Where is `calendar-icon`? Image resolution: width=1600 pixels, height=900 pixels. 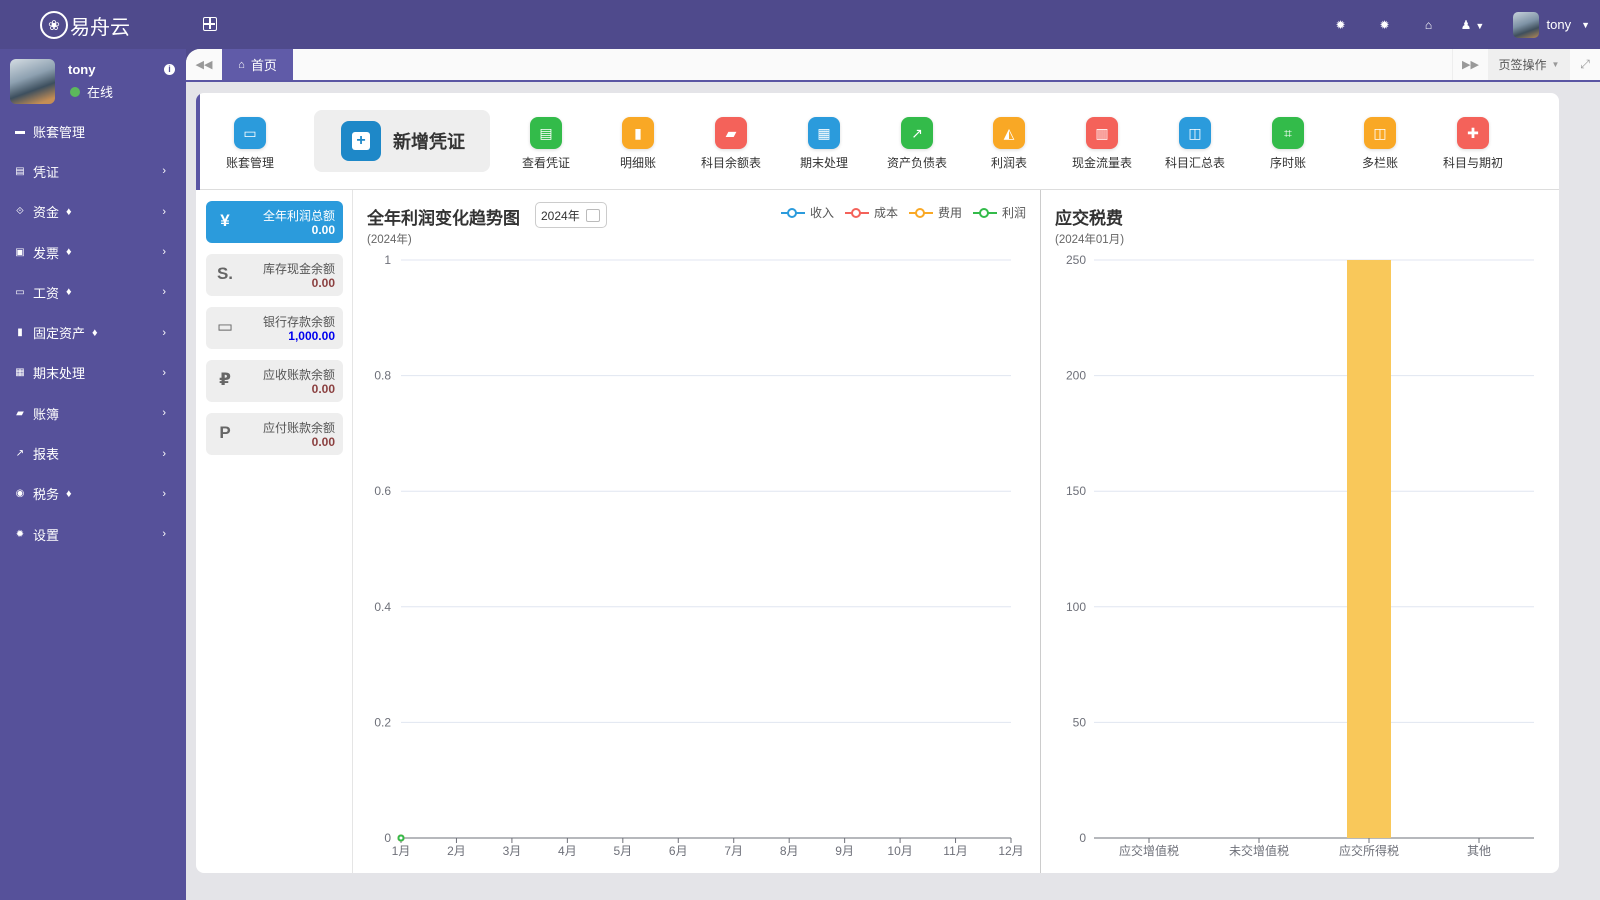
calendar-icon is located at coordinates (592, 215).